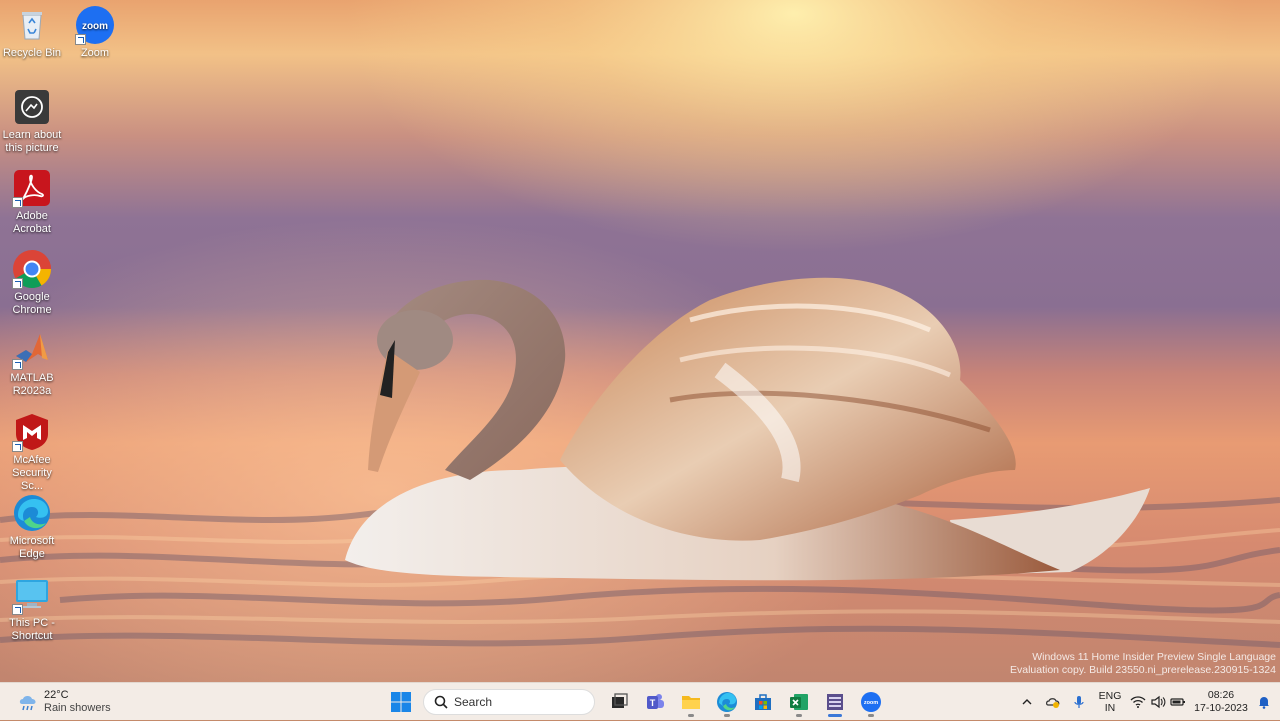  I want to click on clock-button: 08:26 17-10-2023, so click(1221, 702).